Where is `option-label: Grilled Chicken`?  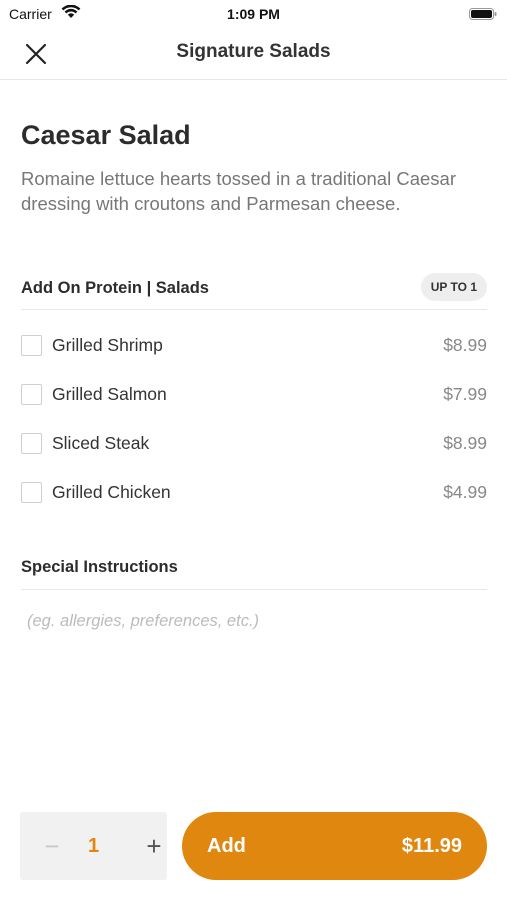
option-label: Grilled Chicken is located at coordinates (111, 492).